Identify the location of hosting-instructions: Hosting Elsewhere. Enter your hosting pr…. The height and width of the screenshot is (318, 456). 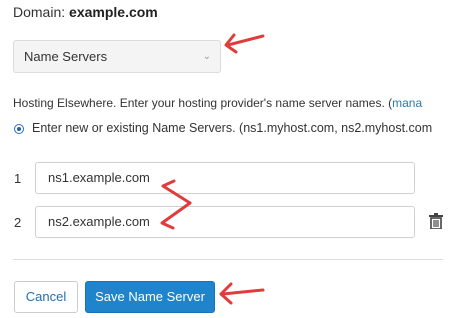
(217, 103).